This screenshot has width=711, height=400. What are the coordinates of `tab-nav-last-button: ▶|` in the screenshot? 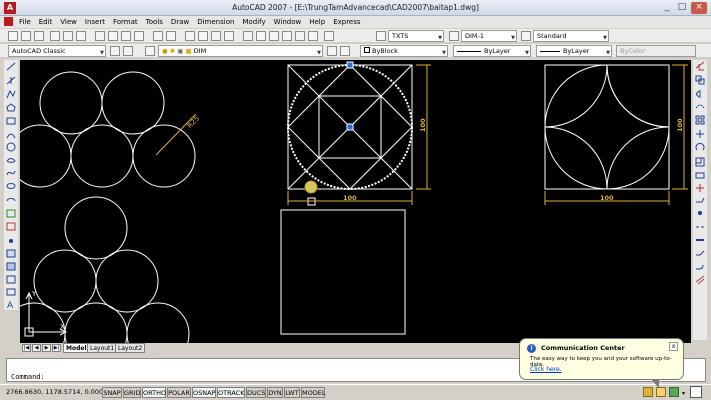 It's located at (56, 348).